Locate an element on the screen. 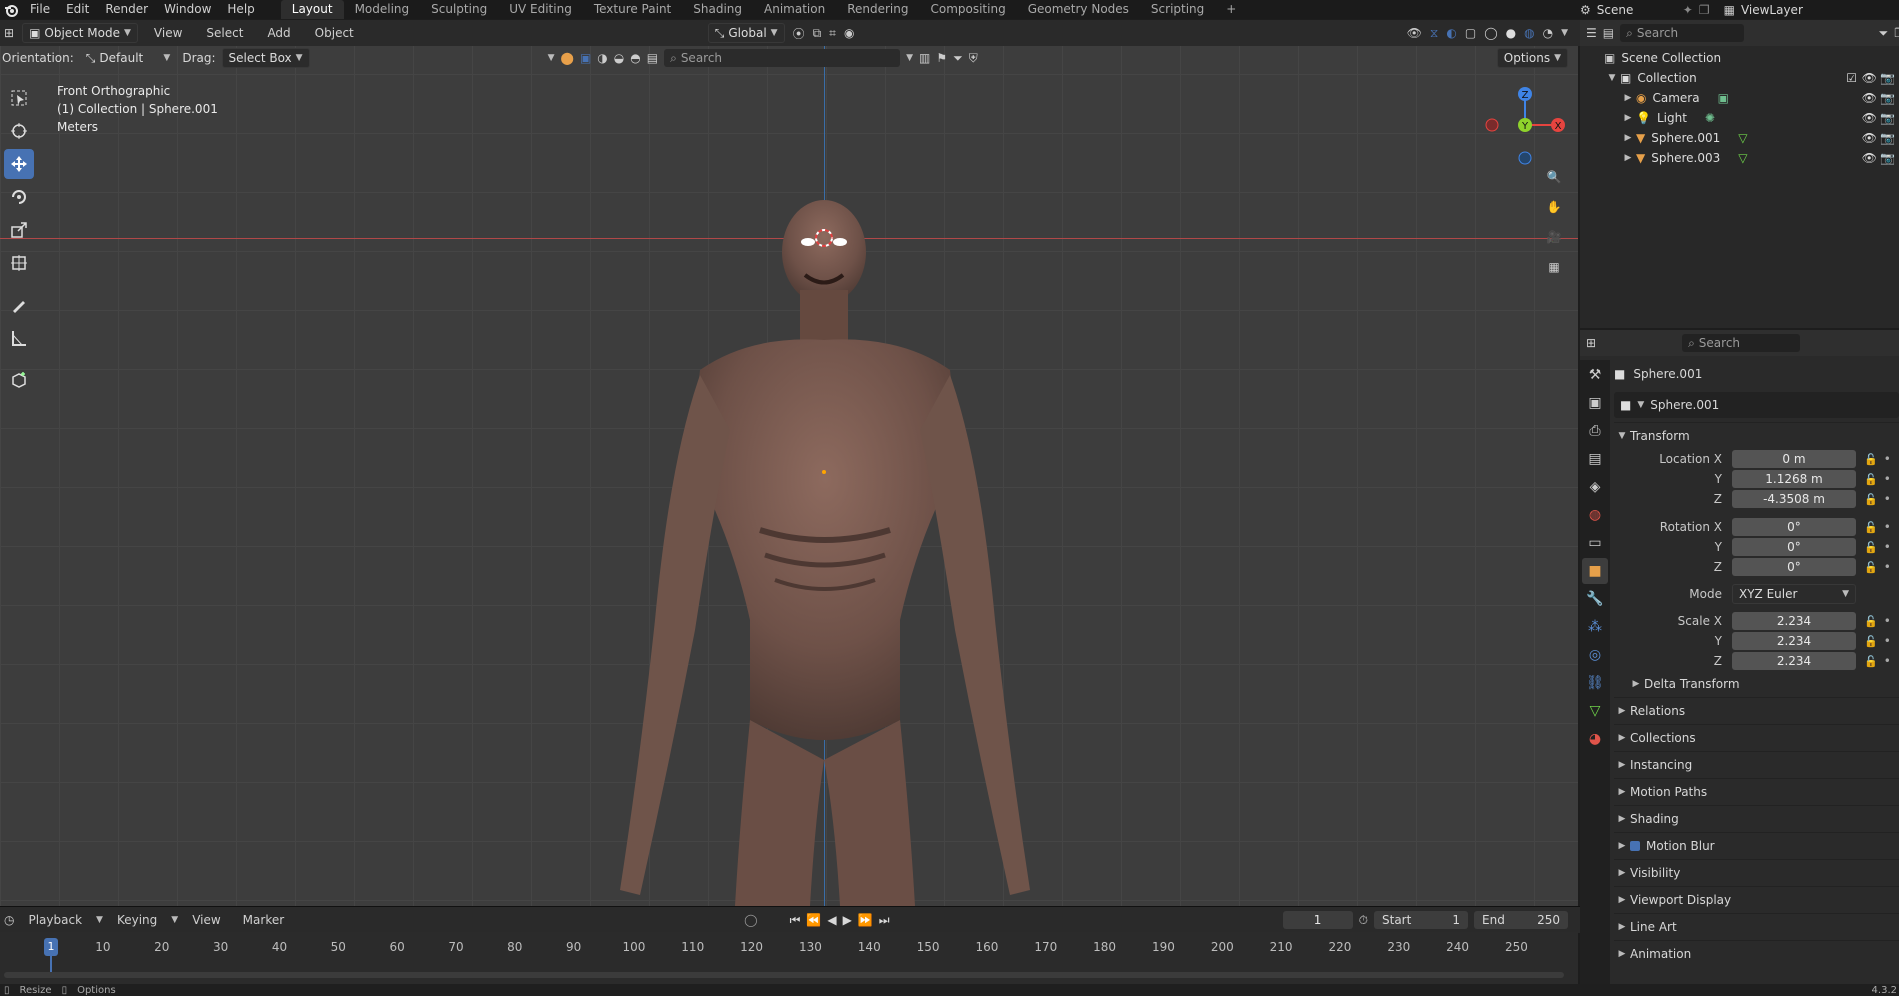  workspace-tab-scripting: Scripting is located at coordinates (1177, 9).